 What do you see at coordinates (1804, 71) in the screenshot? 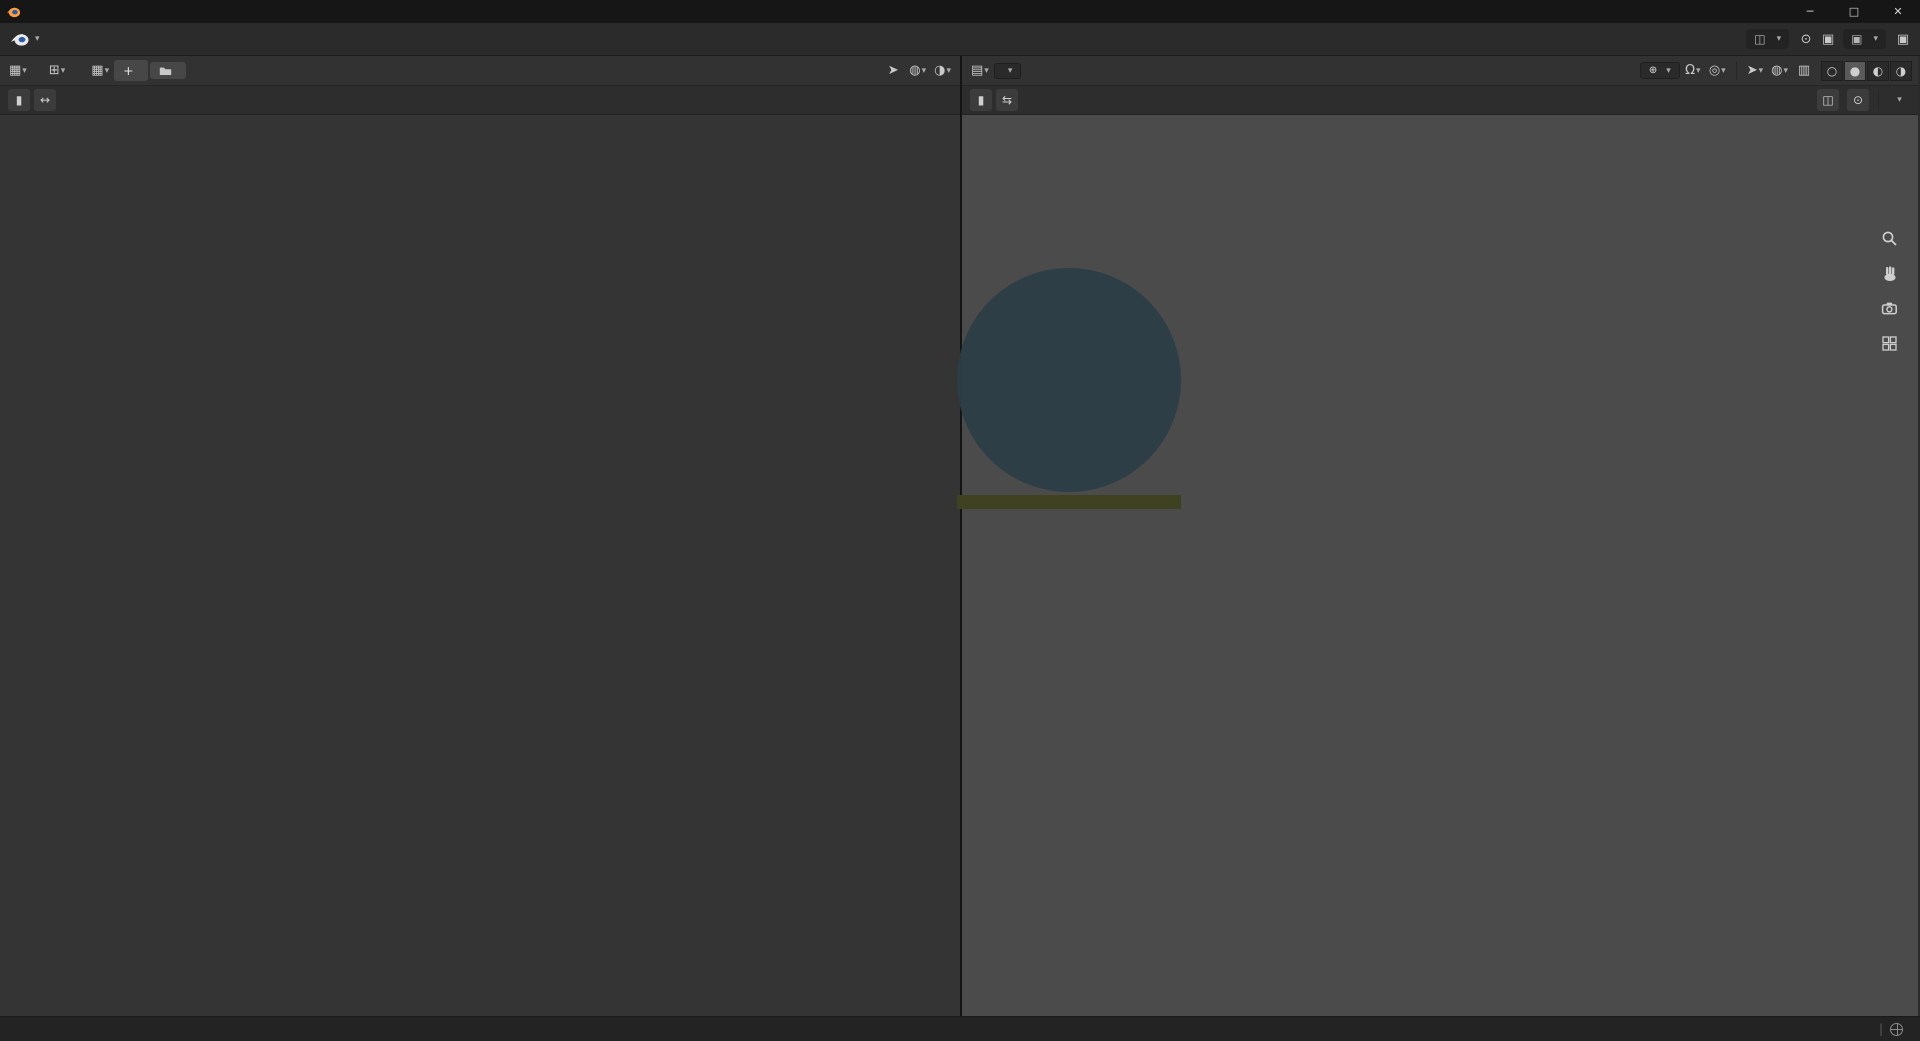
I see `xray-toggle-icon: ▥` at bounding box center [1804, 71].